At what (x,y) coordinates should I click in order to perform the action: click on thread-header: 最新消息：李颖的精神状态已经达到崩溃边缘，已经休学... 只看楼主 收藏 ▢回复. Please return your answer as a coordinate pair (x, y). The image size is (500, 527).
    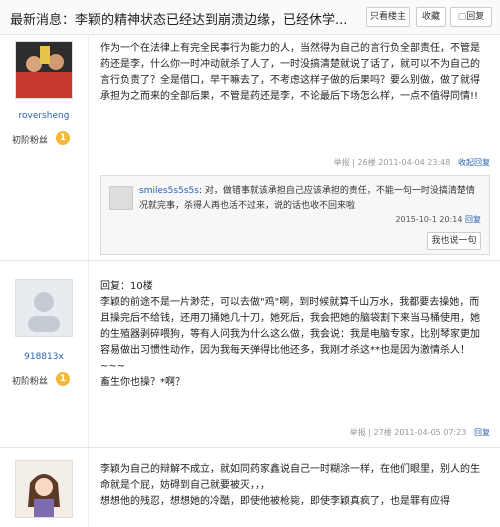
    Looking at the image, I should click on (250, 17).